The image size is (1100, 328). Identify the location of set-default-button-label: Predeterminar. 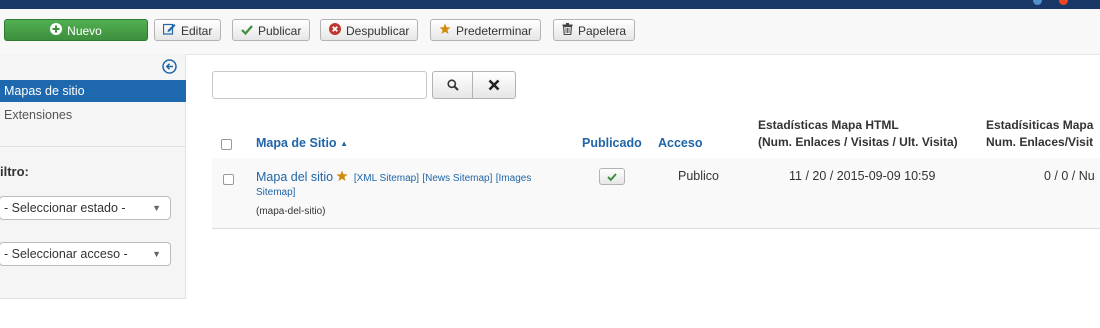
(494, 30).